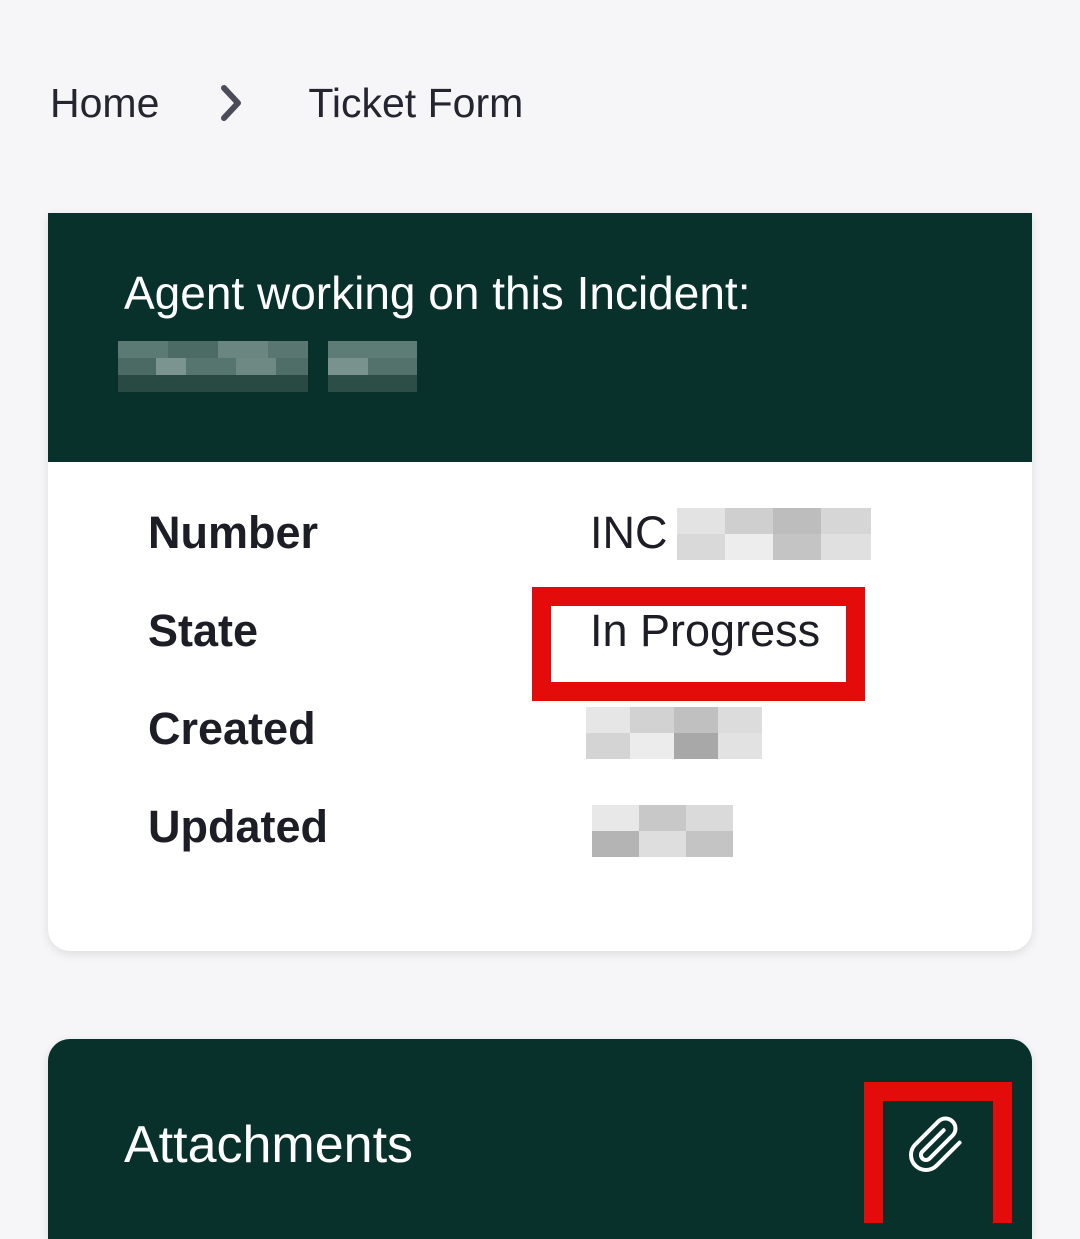 The width and height of the screenshot is (1080, 1239). What do you see at coordinates (698, 644) in the screenshot?
I see `state-highlight-box` at bounding box center [698, 644].